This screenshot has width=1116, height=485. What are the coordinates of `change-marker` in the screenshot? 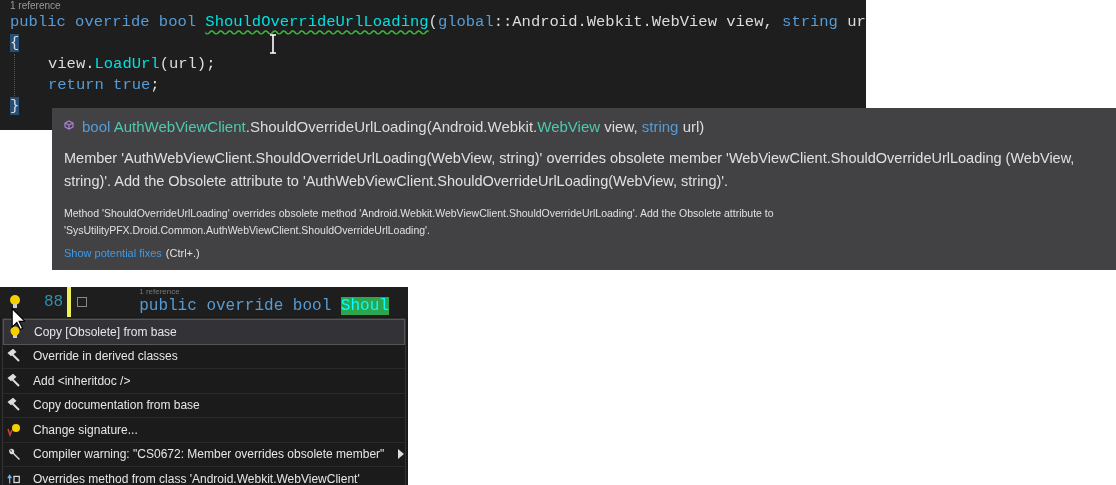 It's located at (69, 302).